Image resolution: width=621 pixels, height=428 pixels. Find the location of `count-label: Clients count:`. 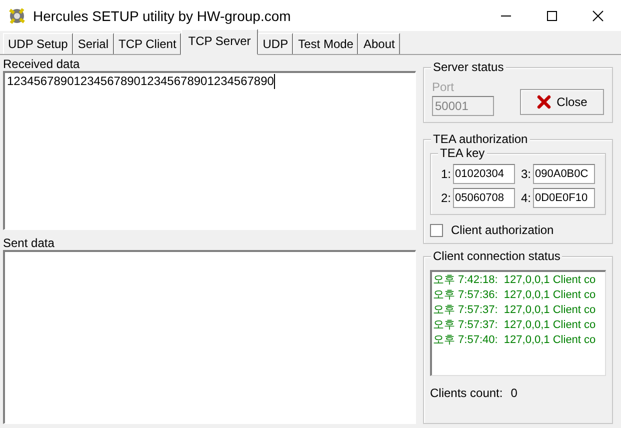

count-label: Clients count: is located at coordinates (466, 393).